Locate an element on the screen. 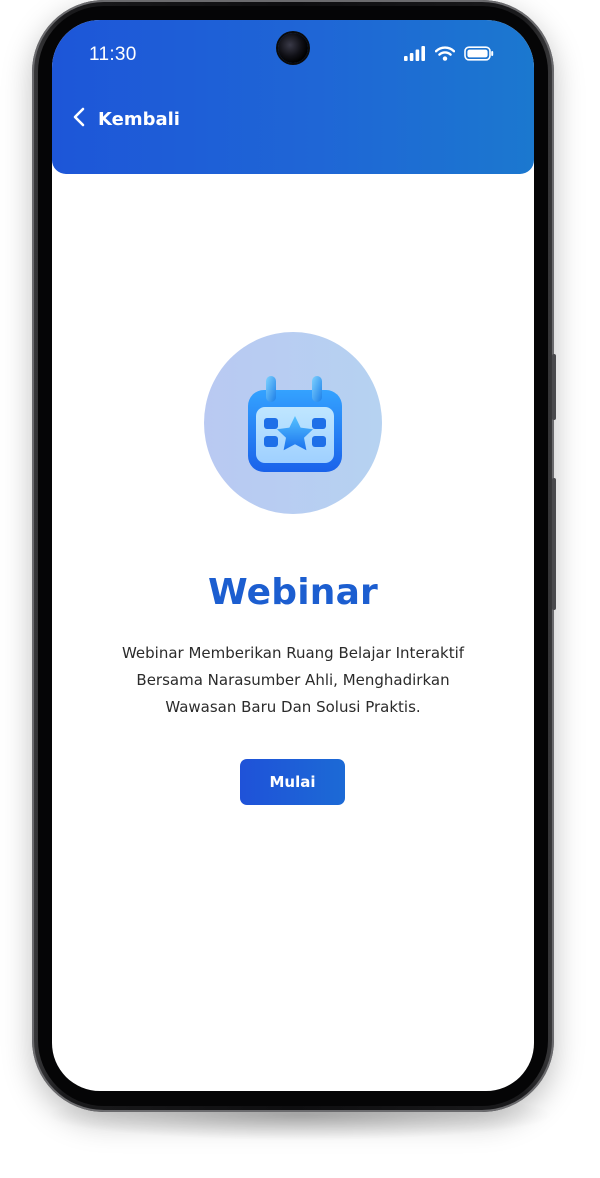 The height and width of the screenshot is (1178, 600). description-line: Bersama Narasumber Ahli, Menghadirkan is located at coordinates (293, 680).